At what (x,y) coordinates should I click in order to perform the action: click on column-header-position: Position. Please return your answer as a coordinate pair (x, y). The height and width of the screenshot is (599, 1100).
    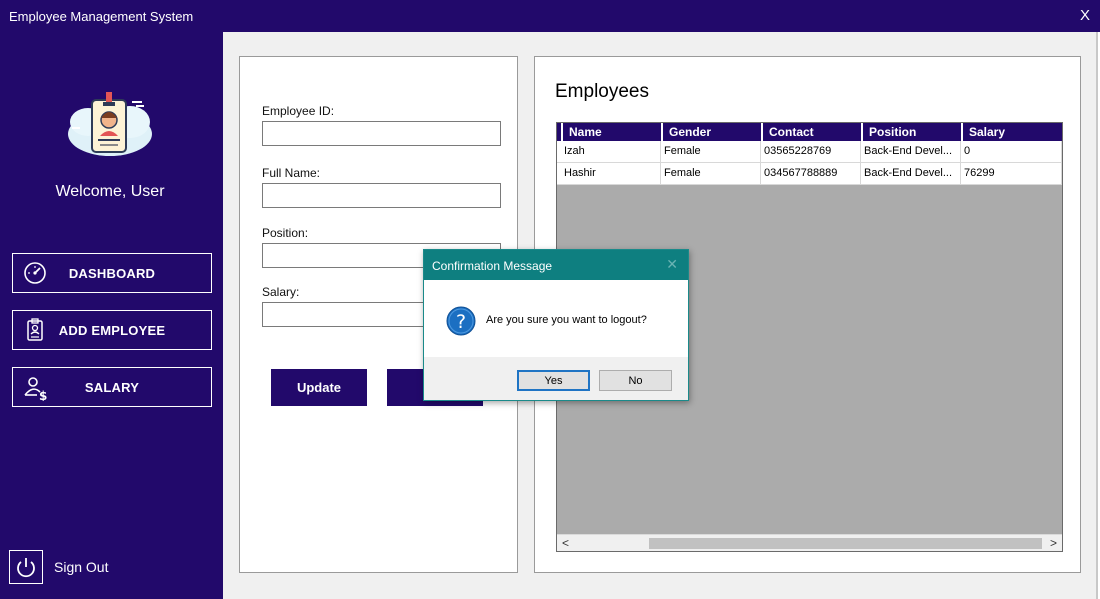
    Looking at the image, I should click on (911, 132).